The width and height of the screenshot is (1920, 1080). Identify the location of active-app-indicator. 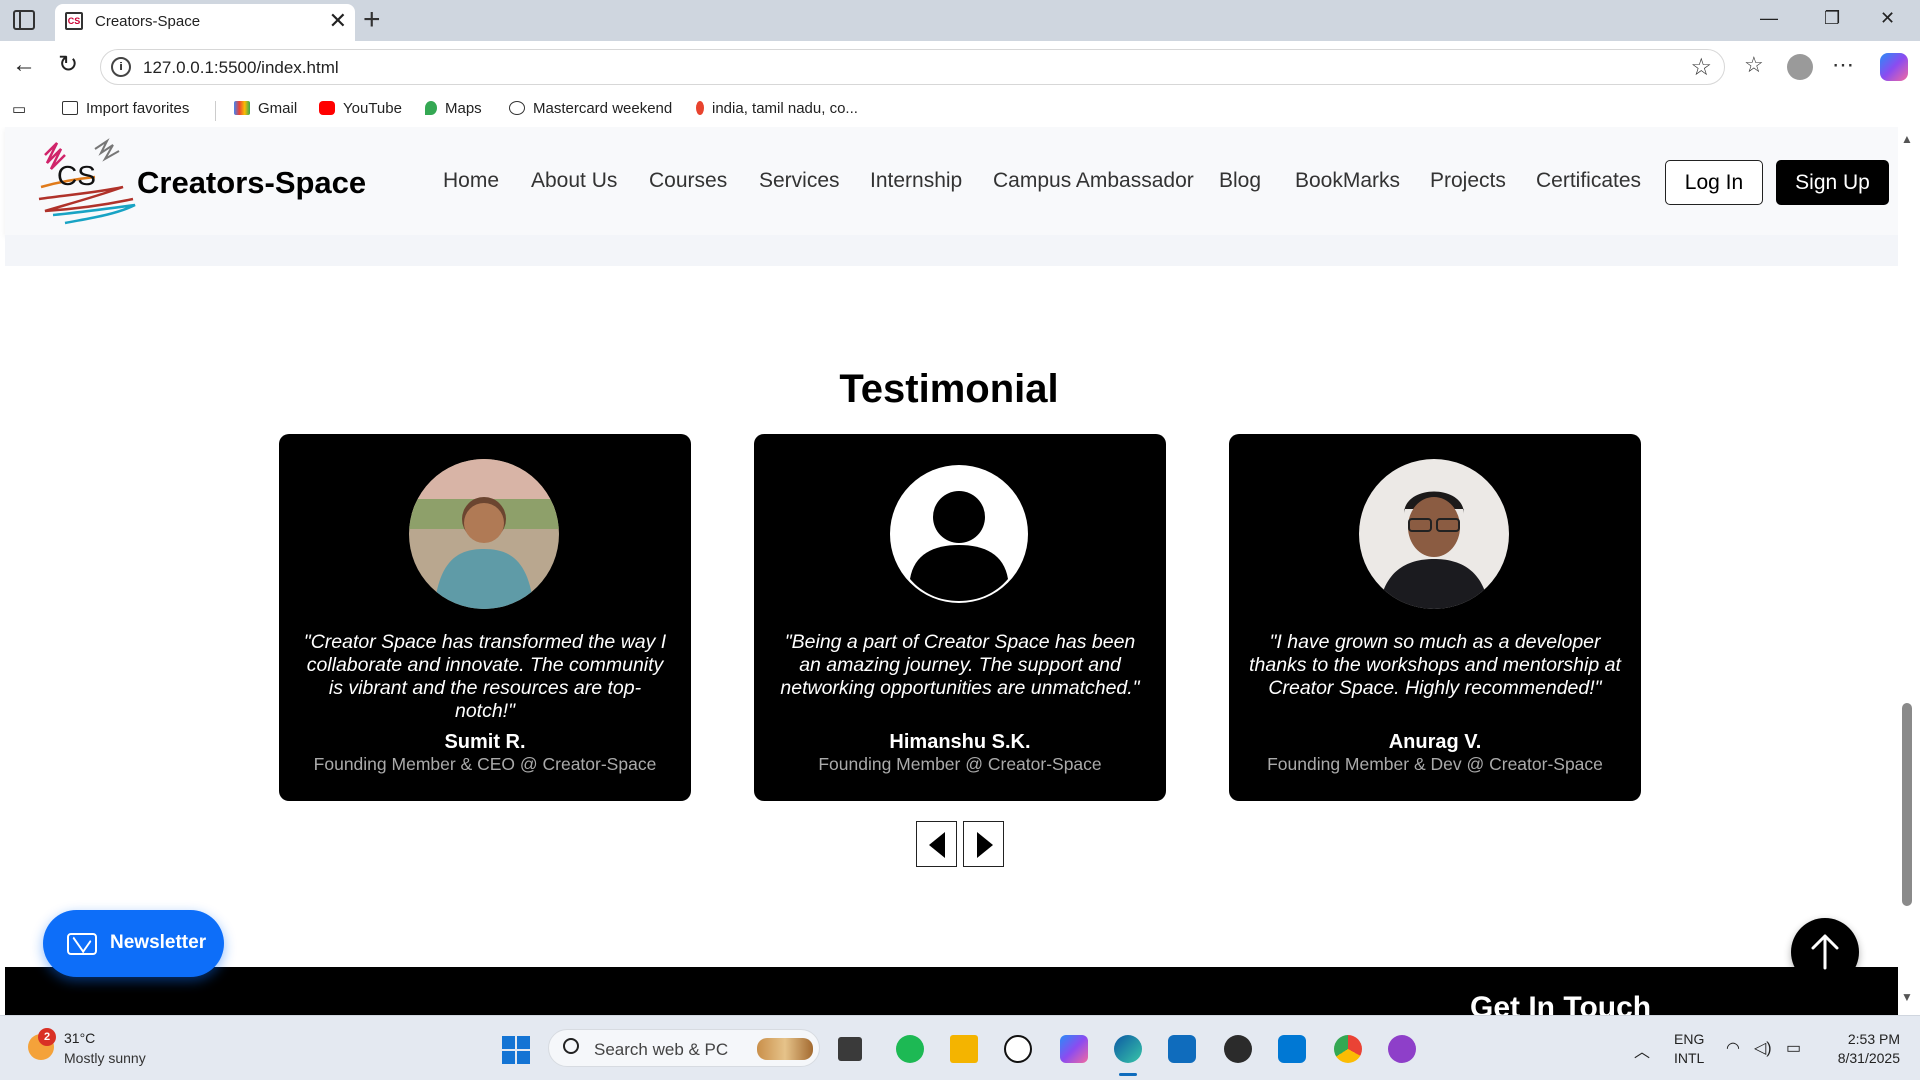
(1128, 1074).